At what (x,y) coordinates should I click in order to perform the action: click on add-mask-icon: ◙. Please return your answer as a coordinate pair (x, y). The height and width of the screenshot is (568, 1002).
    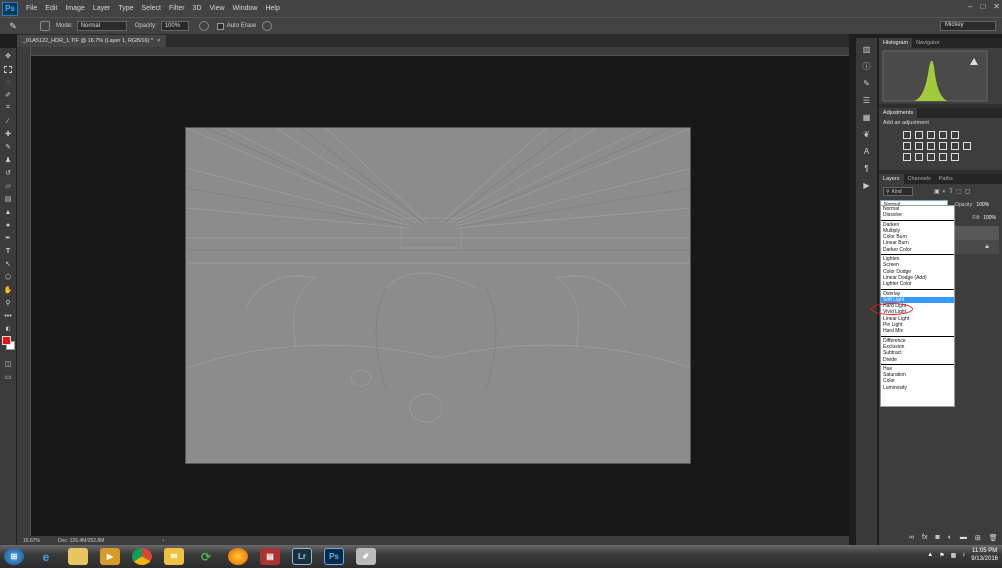
    Looking at the image, I should click on (937, 538).